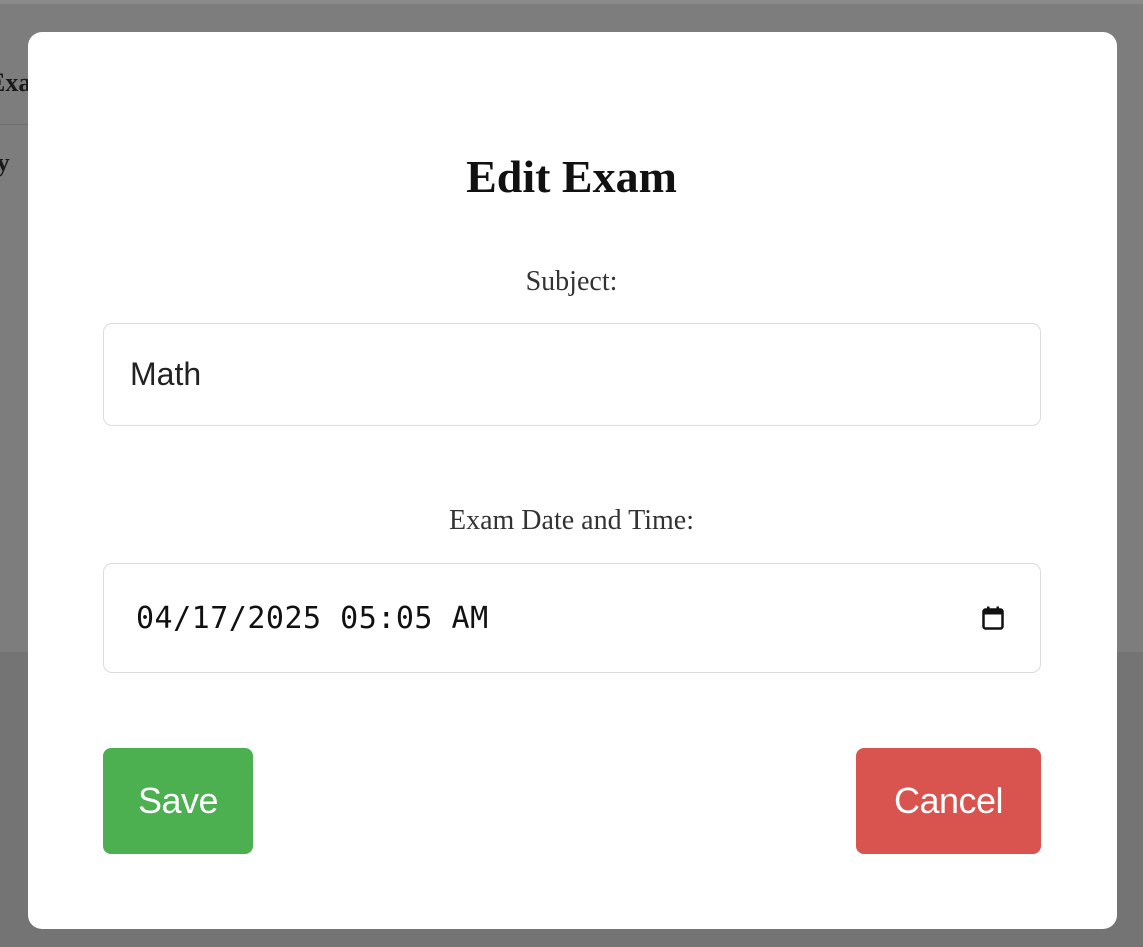  I want to click on exam-datetime-label: Exam Date and Time:, so click(571, 520).